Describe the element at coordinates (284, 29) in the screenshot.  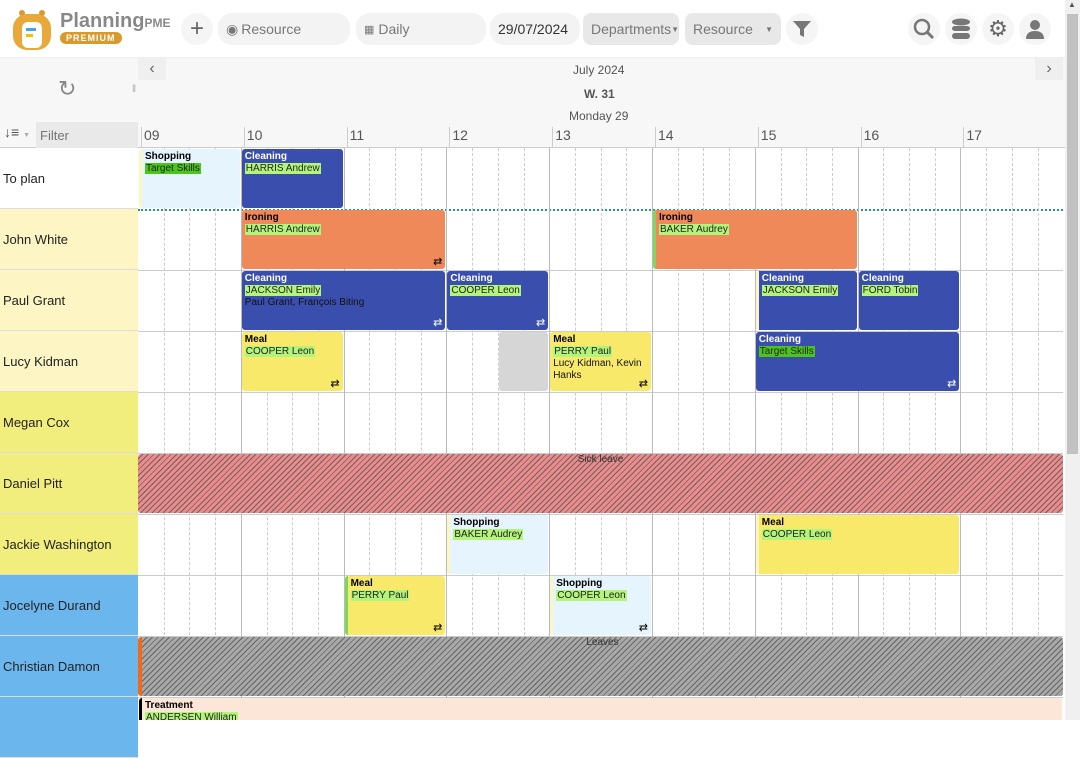
I see `resource-view-select: ◉ Resource` at that location.